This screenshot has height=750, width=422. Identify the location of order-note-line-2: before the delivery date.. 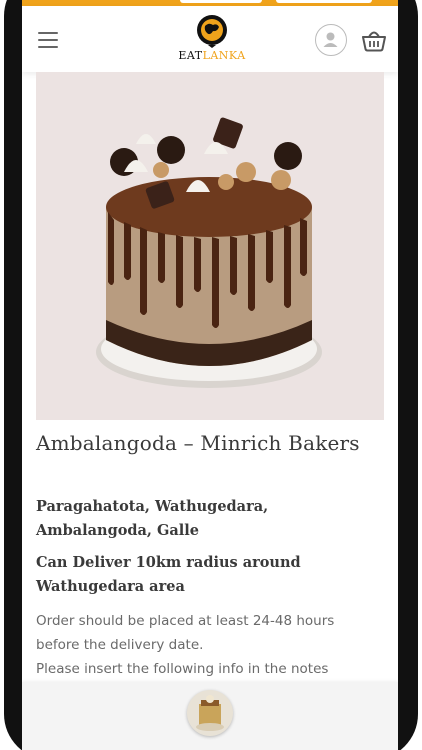
(120, 645).